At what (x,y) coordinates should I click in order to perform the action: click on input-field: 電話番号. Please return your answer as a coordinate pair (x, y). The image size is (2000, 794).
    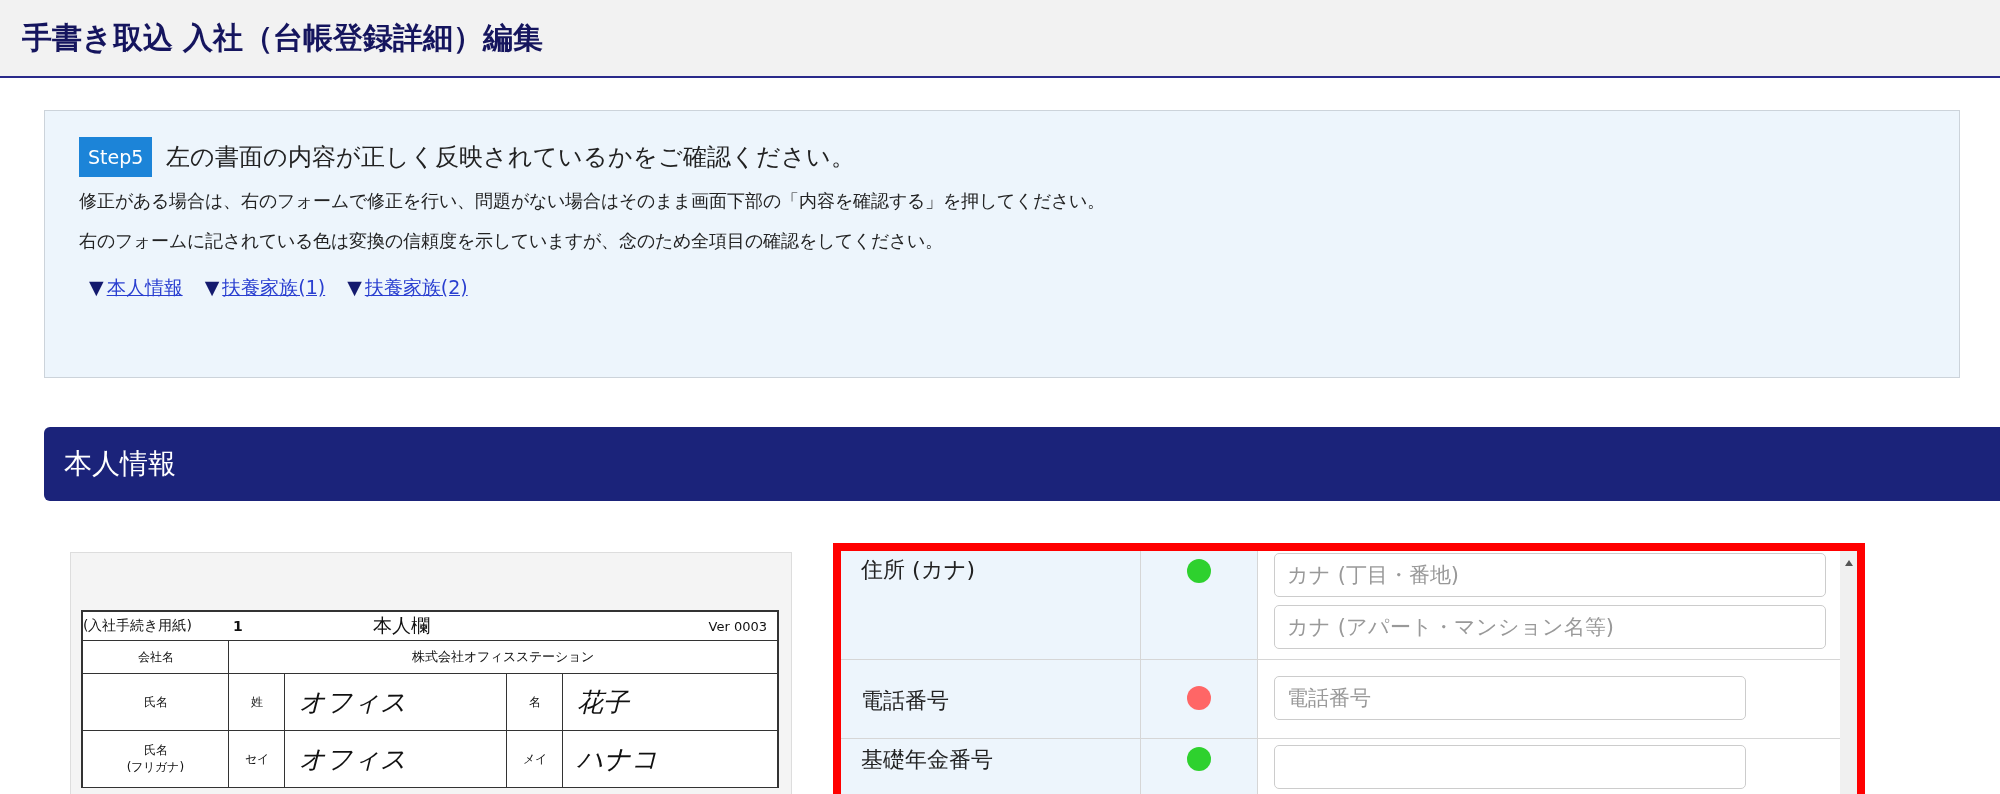
    Looking at the image, I should click on (1510, 698).